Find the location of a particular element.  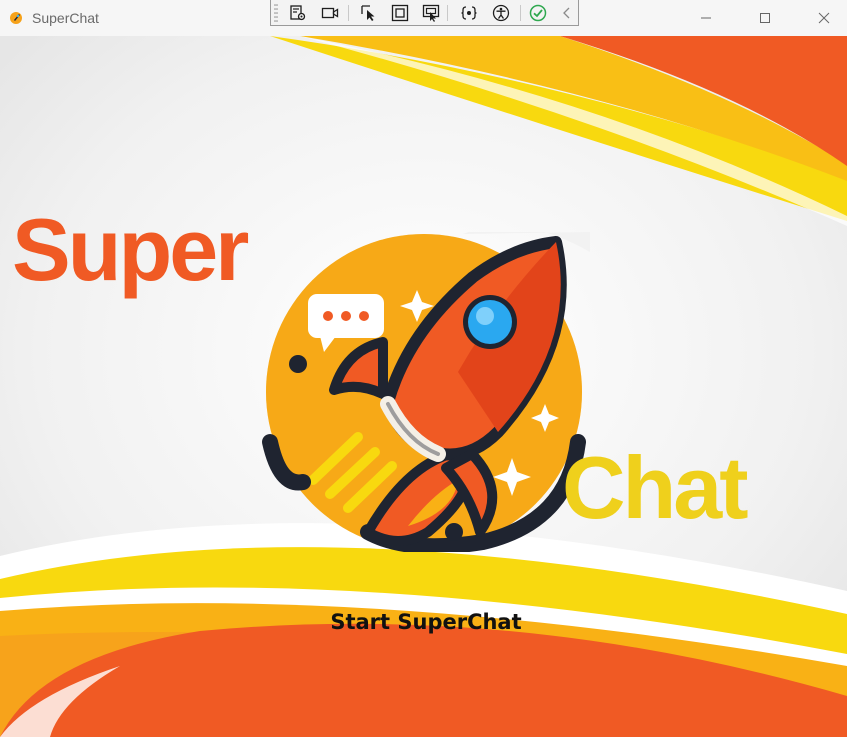

collapse-toolbar-button is located at coordinates (567, 13).